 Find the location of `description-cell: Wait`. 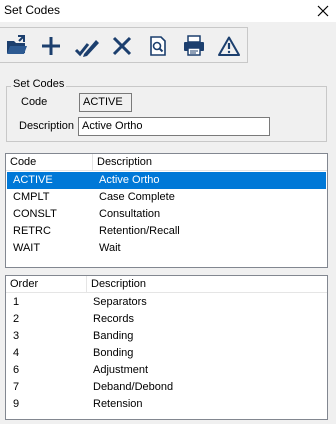

description-cell: Wait is located at coordinates (110, 248).